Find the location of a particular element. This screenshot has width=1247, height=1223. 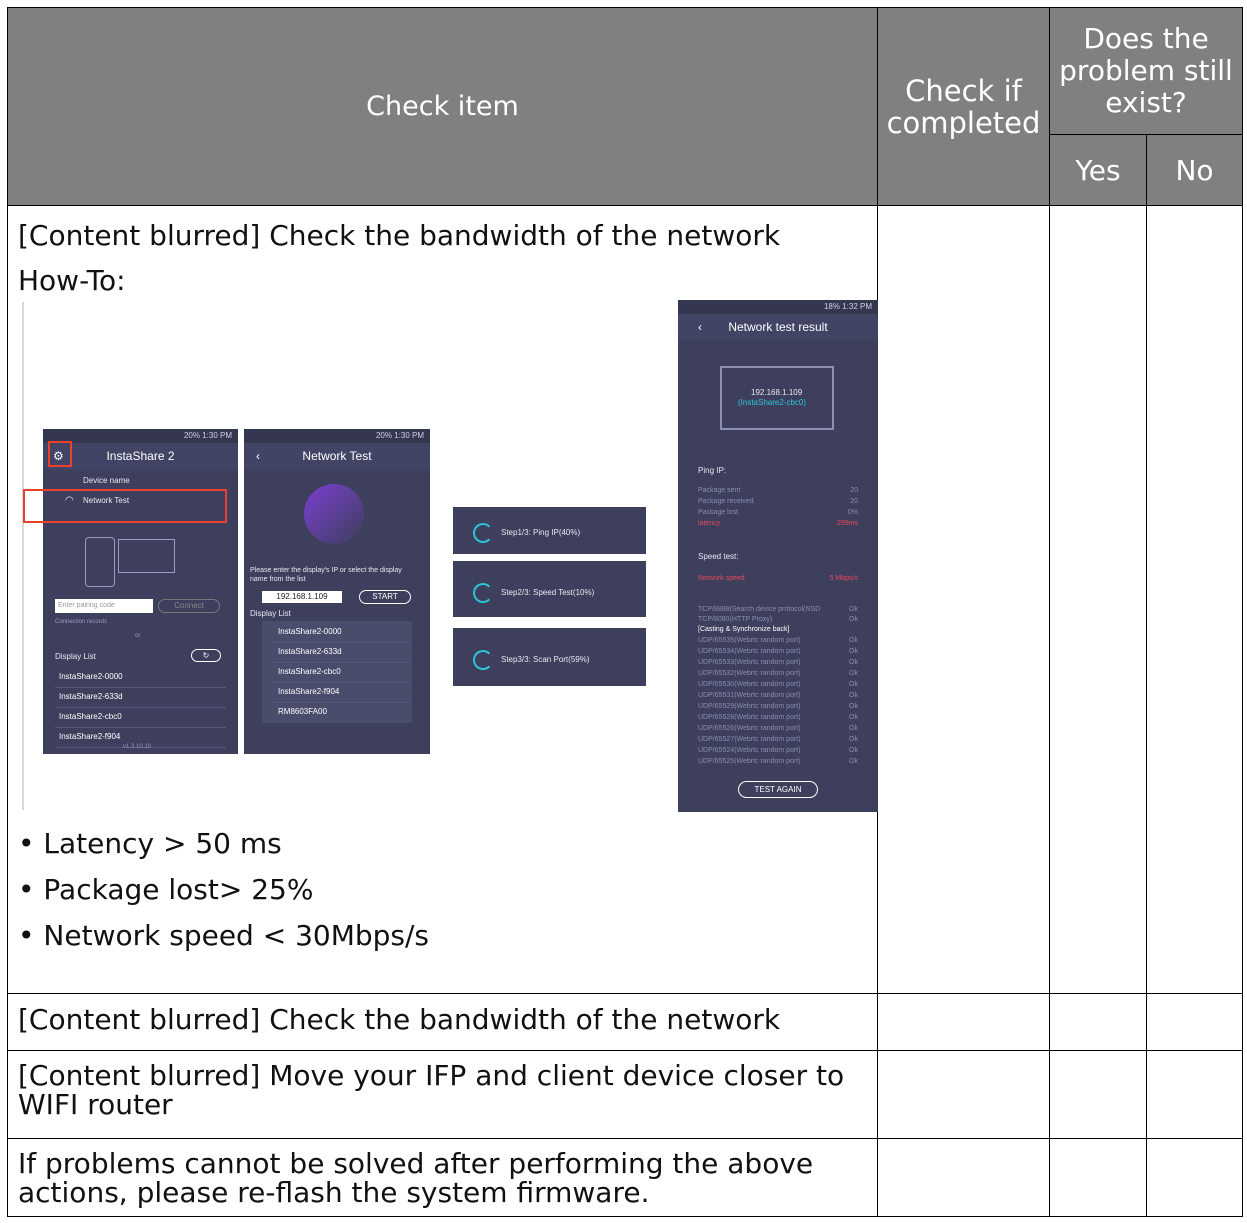

port-label: UDP/65530(Webrtc random port) is located at coordinates (749, 684).